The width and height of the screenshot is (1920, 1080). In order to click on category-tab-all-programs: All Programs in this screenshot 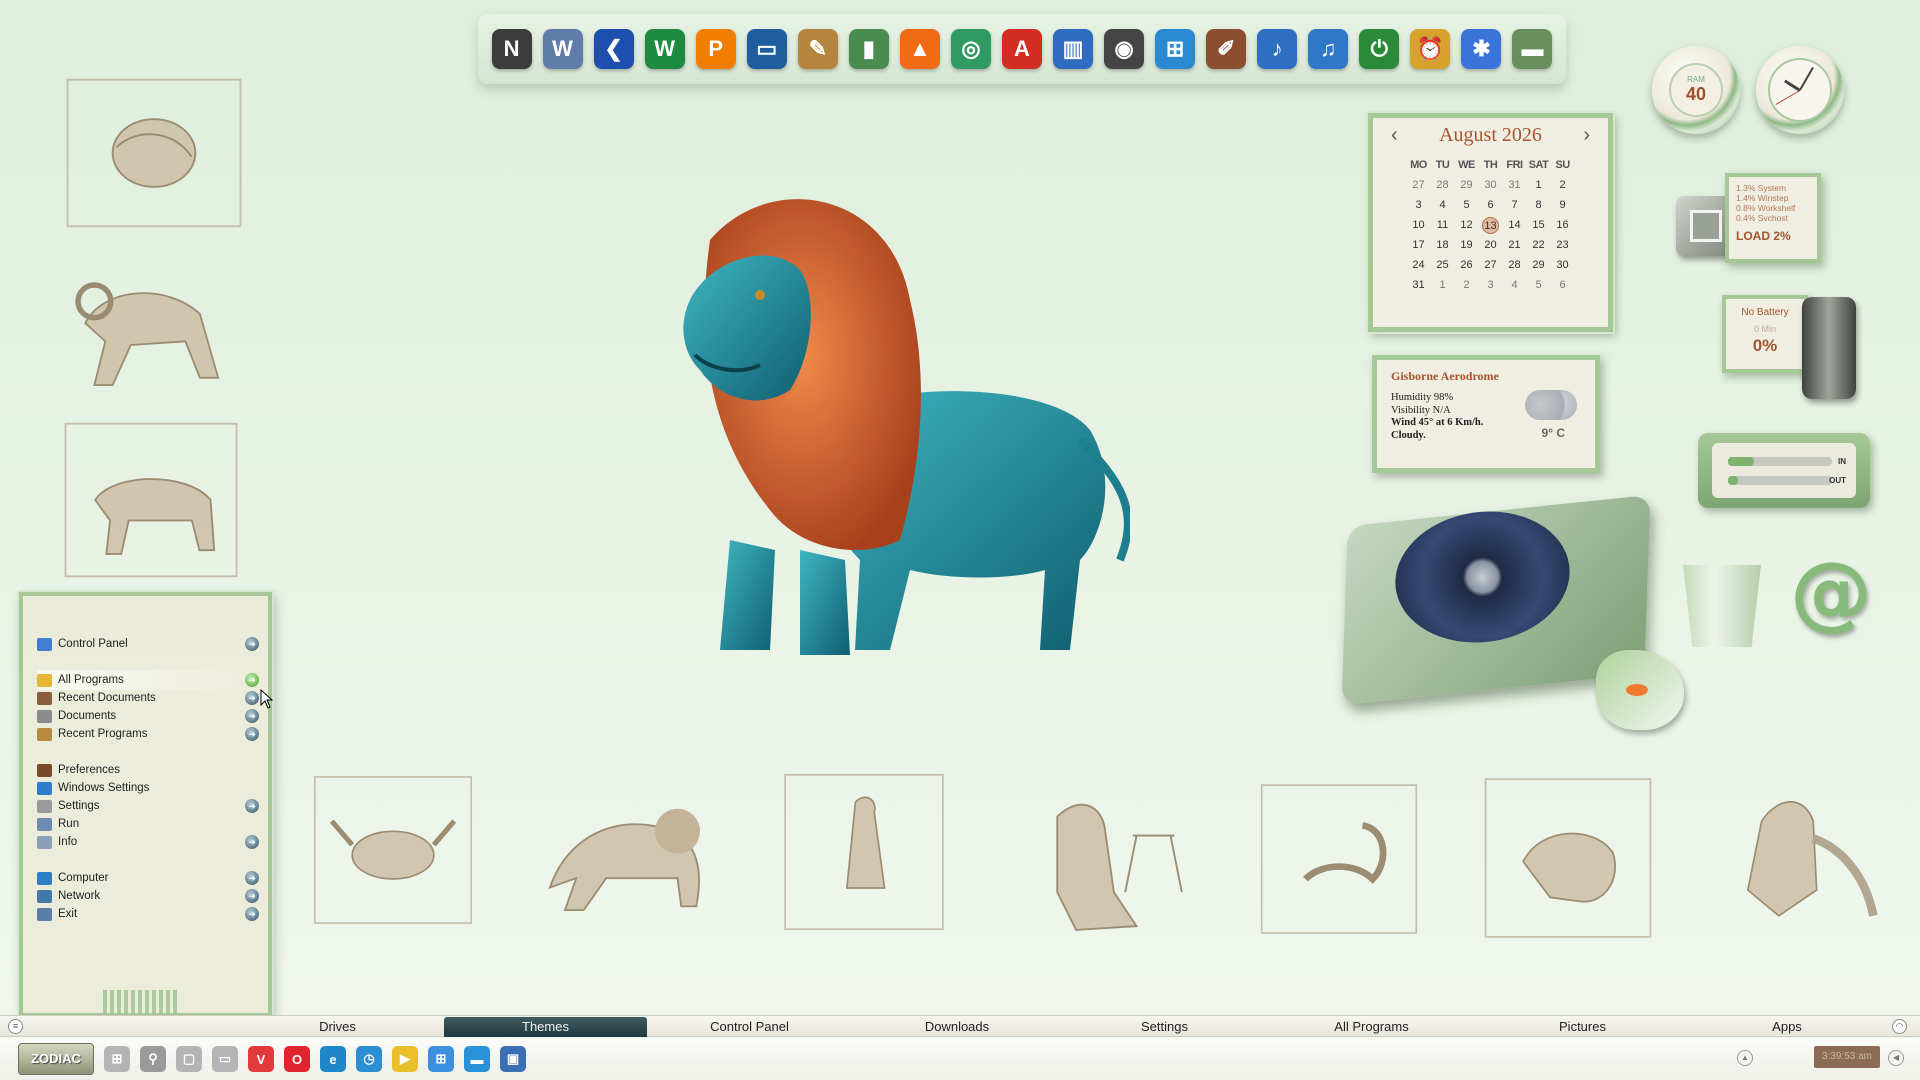, I will do `click(1371, 1027)`.